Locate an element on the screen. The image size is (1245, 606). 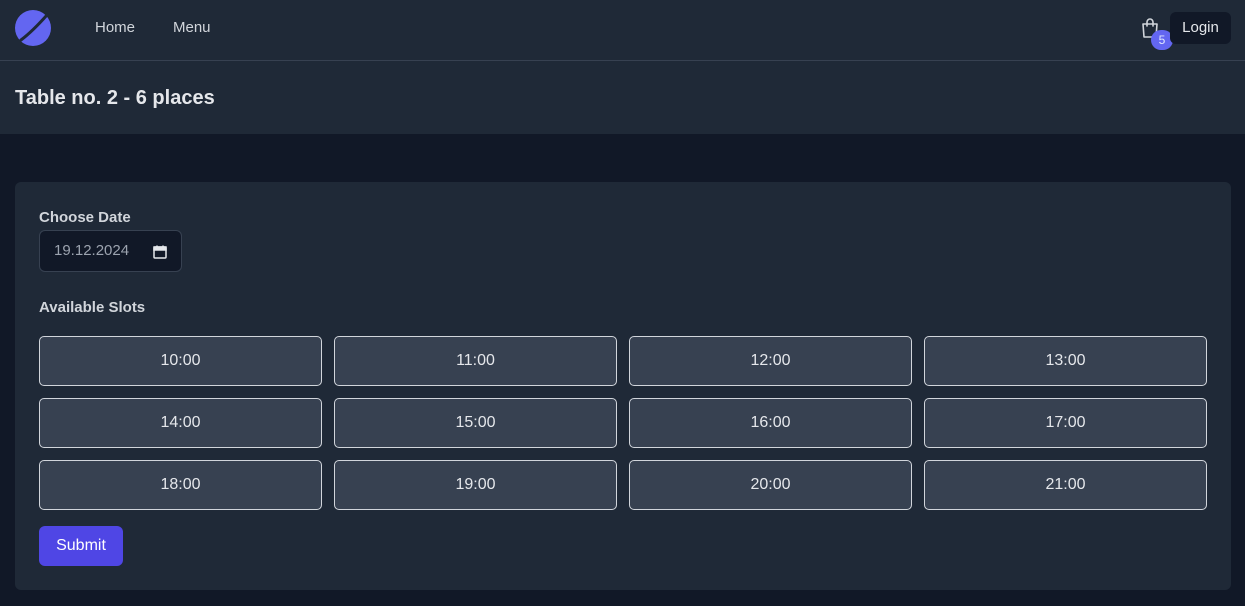
slot-button: 17:00 is located at coordinates (1065, 423).